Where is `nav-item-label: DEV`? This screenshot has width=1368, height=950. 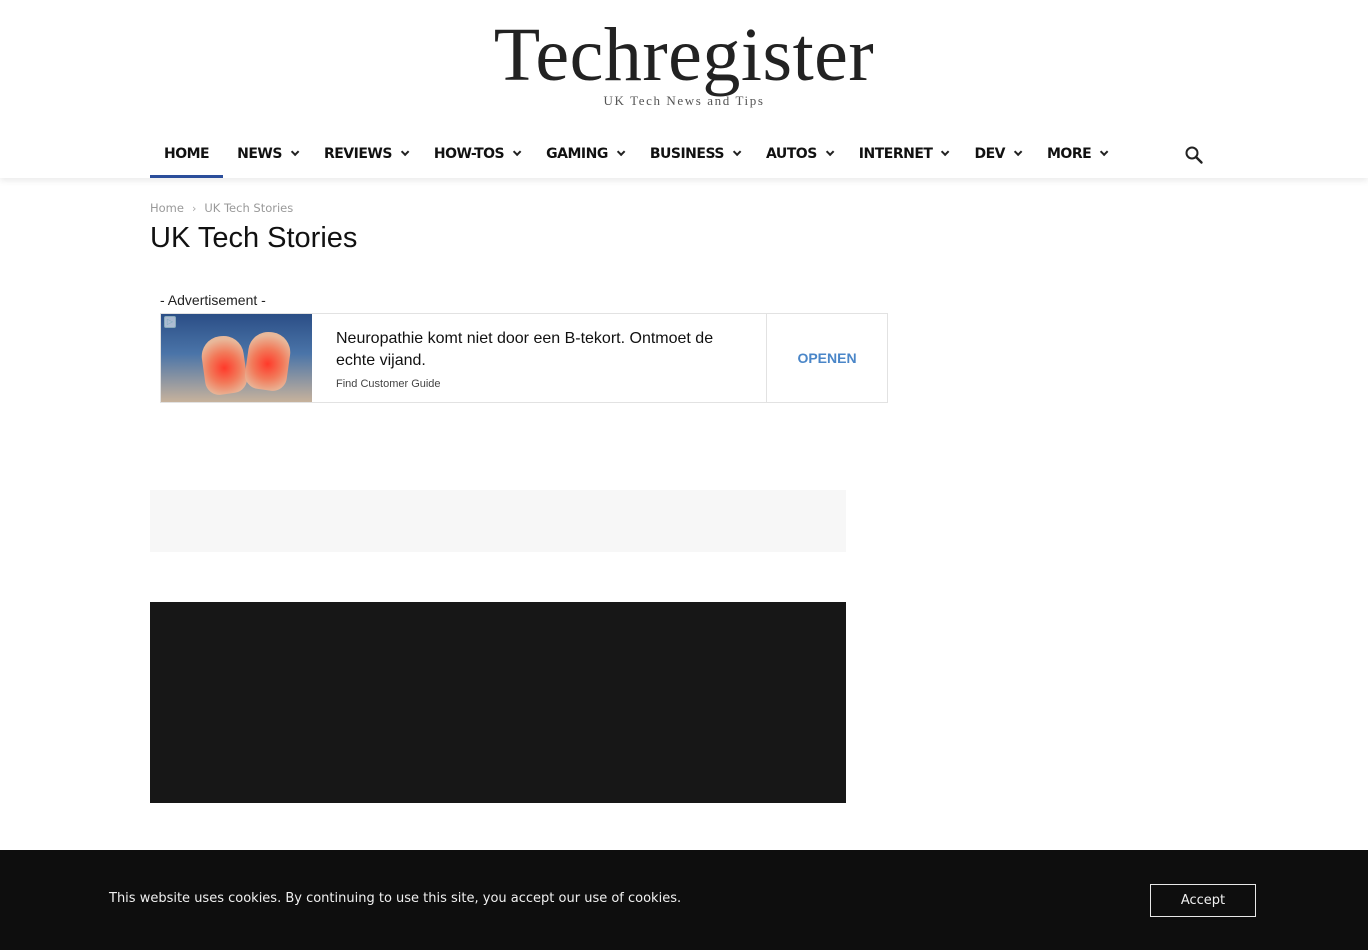
nav-item-label: DEV is located at coordinates (989, 154).